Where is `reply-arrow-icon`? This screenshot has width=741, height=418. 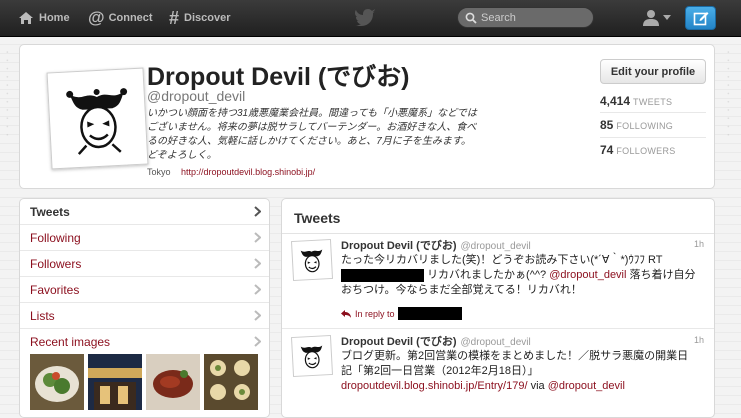
reply-arrow-icon is located at coordinates (346, 313).